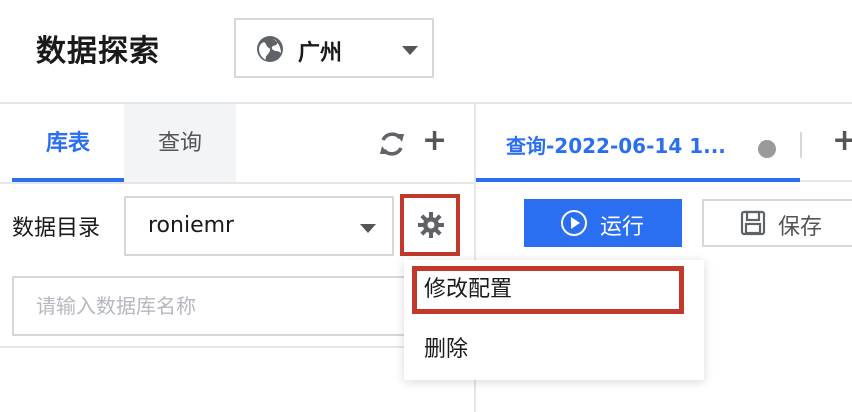 The width and height of the screenshot is (852, 412). I want to click on save-button: 保存, so click(777, 223).